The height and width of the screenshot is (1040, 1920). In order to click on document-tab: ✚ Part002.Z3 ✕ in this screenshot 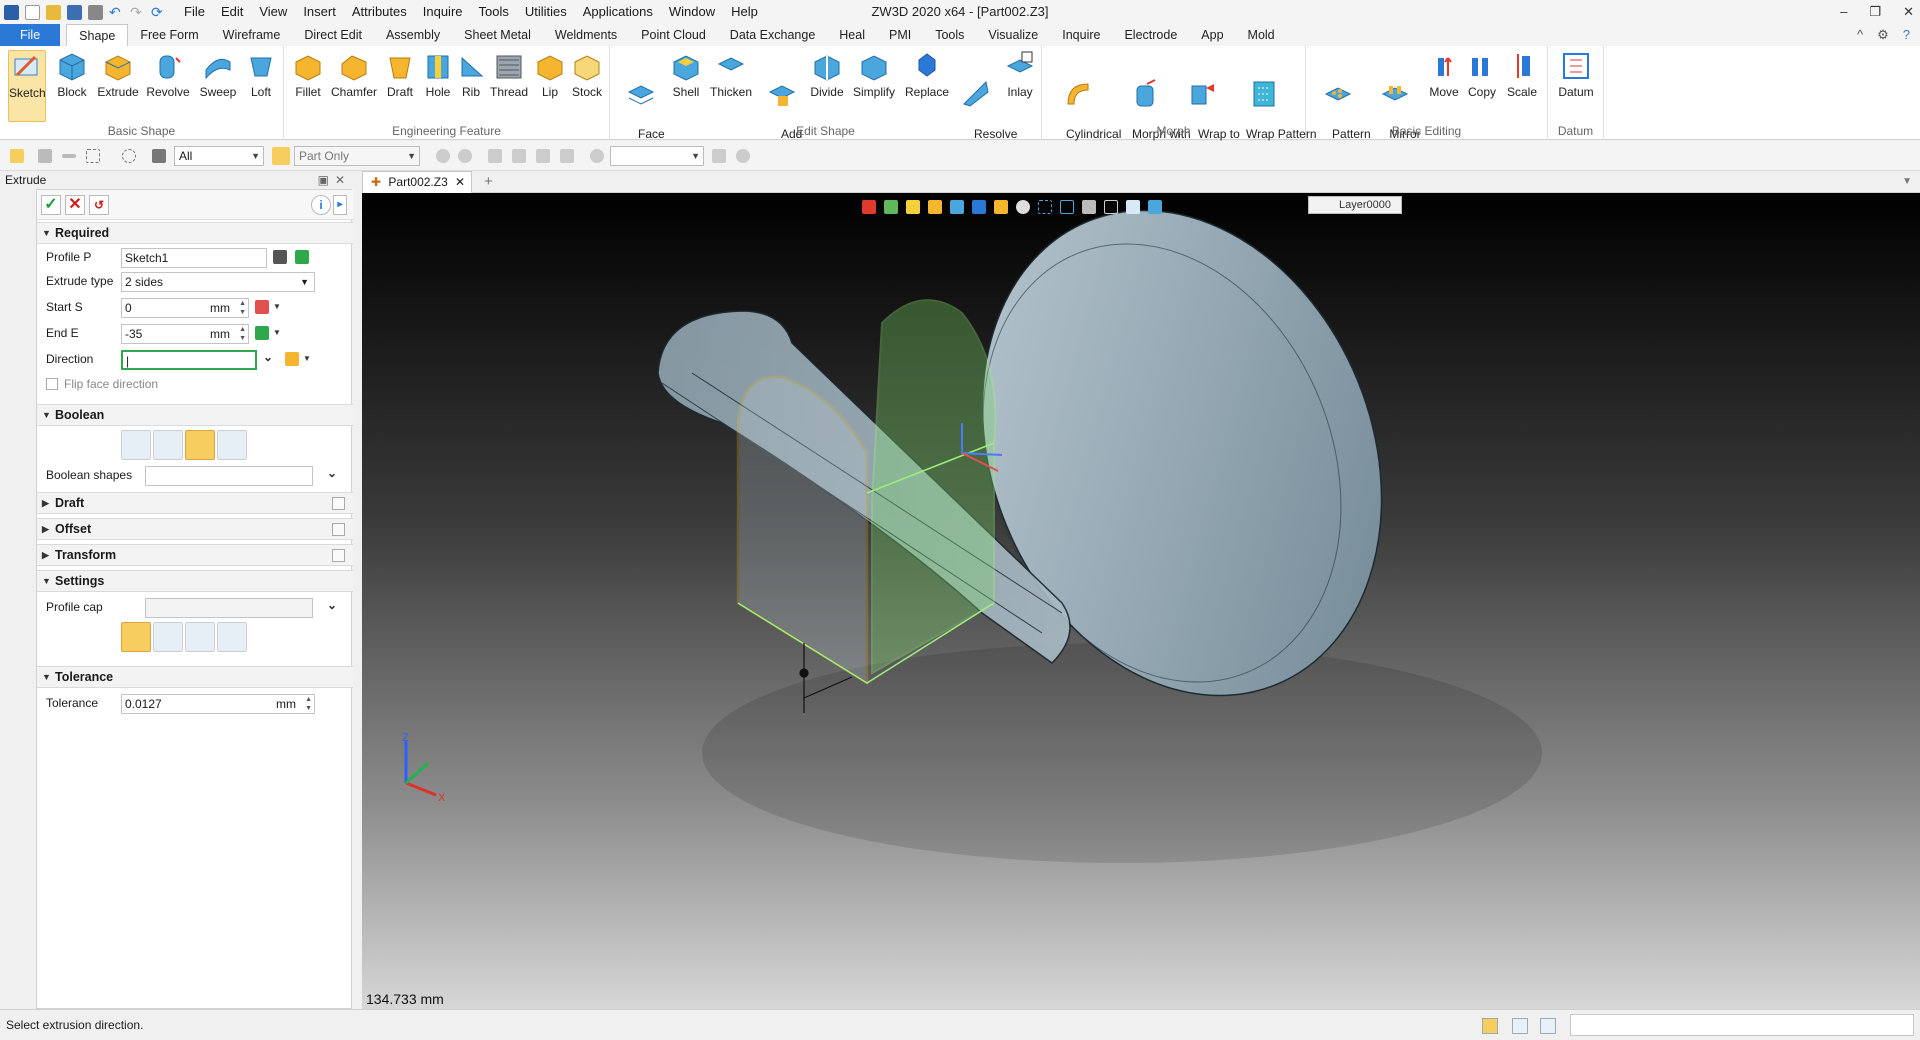, I will do `click(417, 182)`.